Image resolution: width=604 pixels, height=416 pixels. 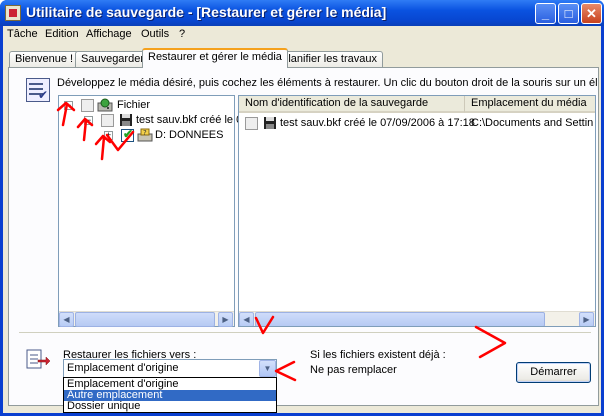 What do you see at coordinates (553, 372) in the screenshot?
I see `start-button: Démarrer` at bounding box center [553, 372].